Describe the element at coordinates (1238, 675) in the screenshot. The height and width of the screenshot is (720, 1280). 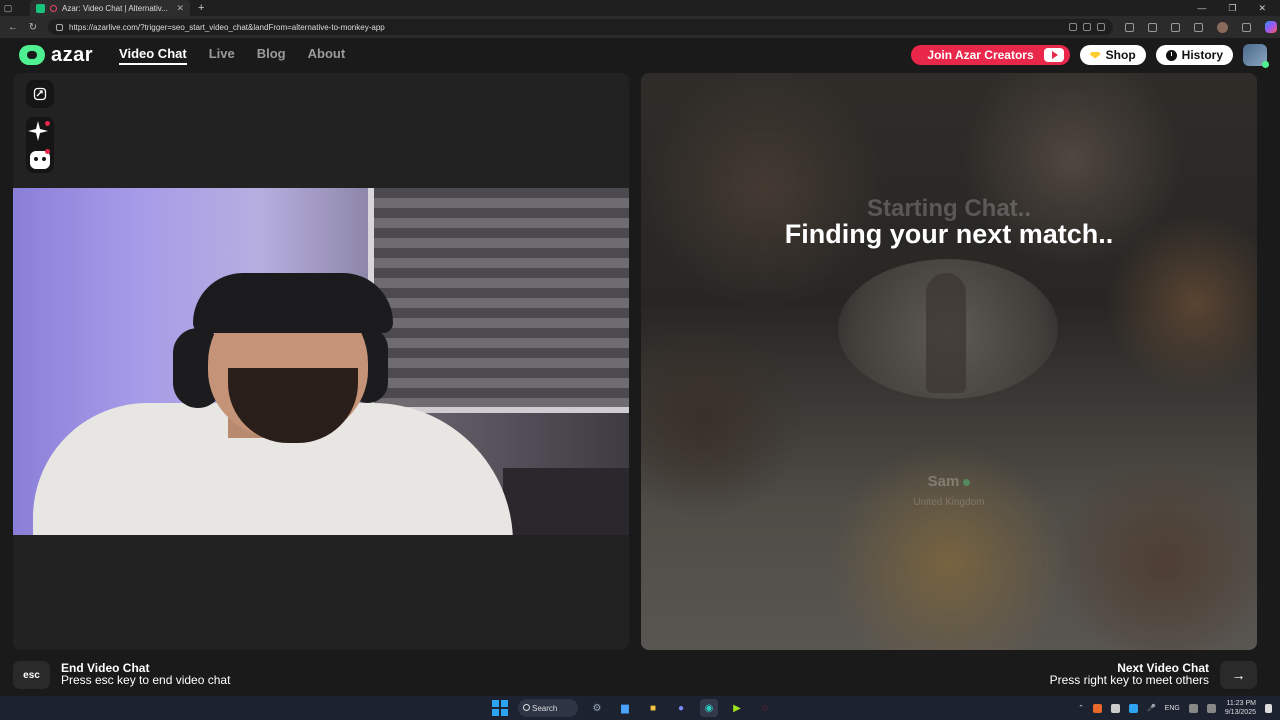
I see `next-chat-arrow-icon: →` at that location.